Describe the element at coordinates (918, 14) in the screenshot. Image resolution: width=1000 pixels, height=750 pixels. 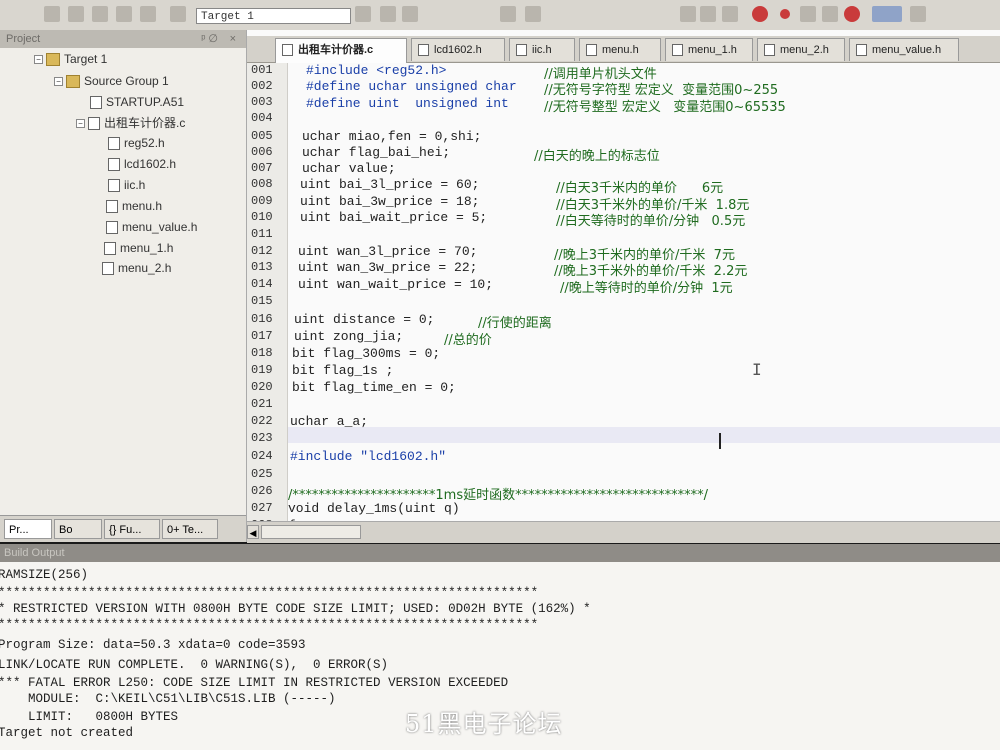
I see `configure-icon` at that location.